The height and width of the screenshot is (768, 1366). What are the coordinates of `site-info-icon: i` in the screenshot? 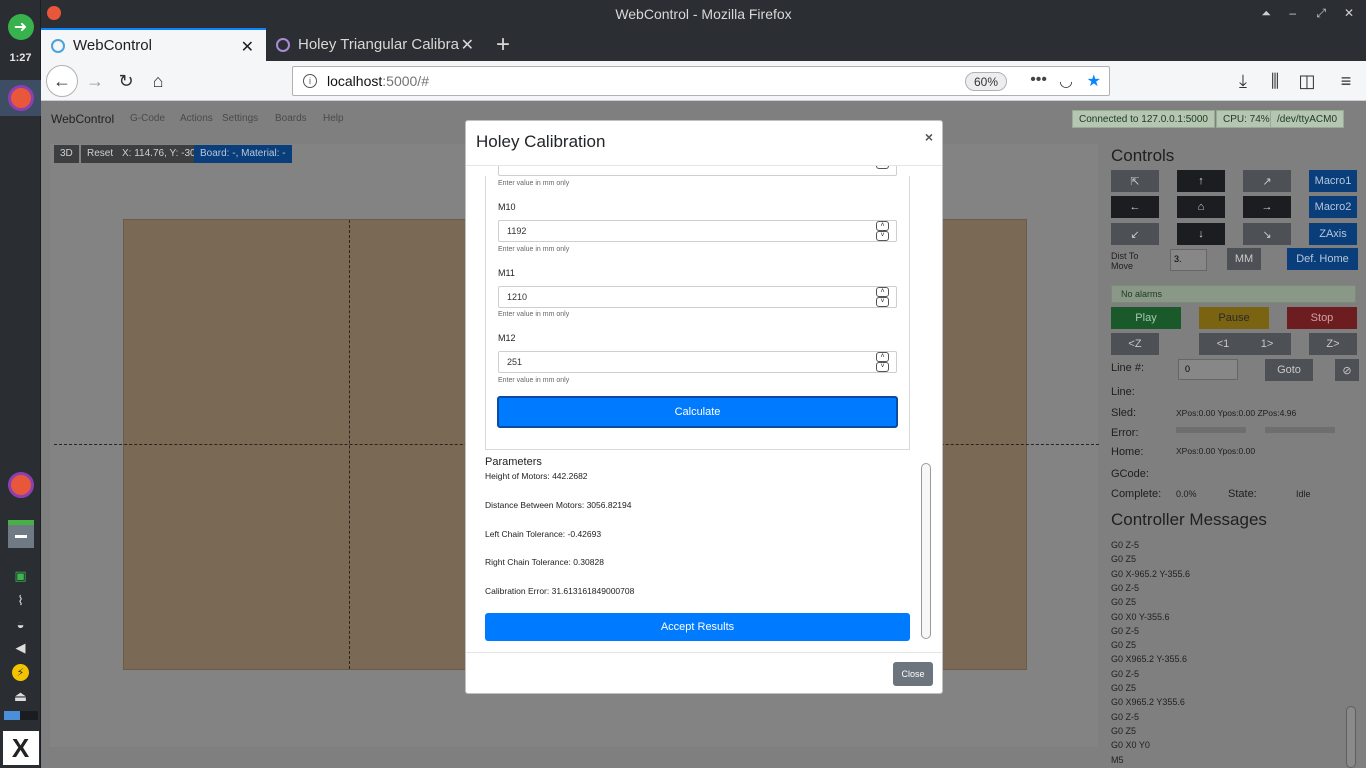 It's located at (310, 81).